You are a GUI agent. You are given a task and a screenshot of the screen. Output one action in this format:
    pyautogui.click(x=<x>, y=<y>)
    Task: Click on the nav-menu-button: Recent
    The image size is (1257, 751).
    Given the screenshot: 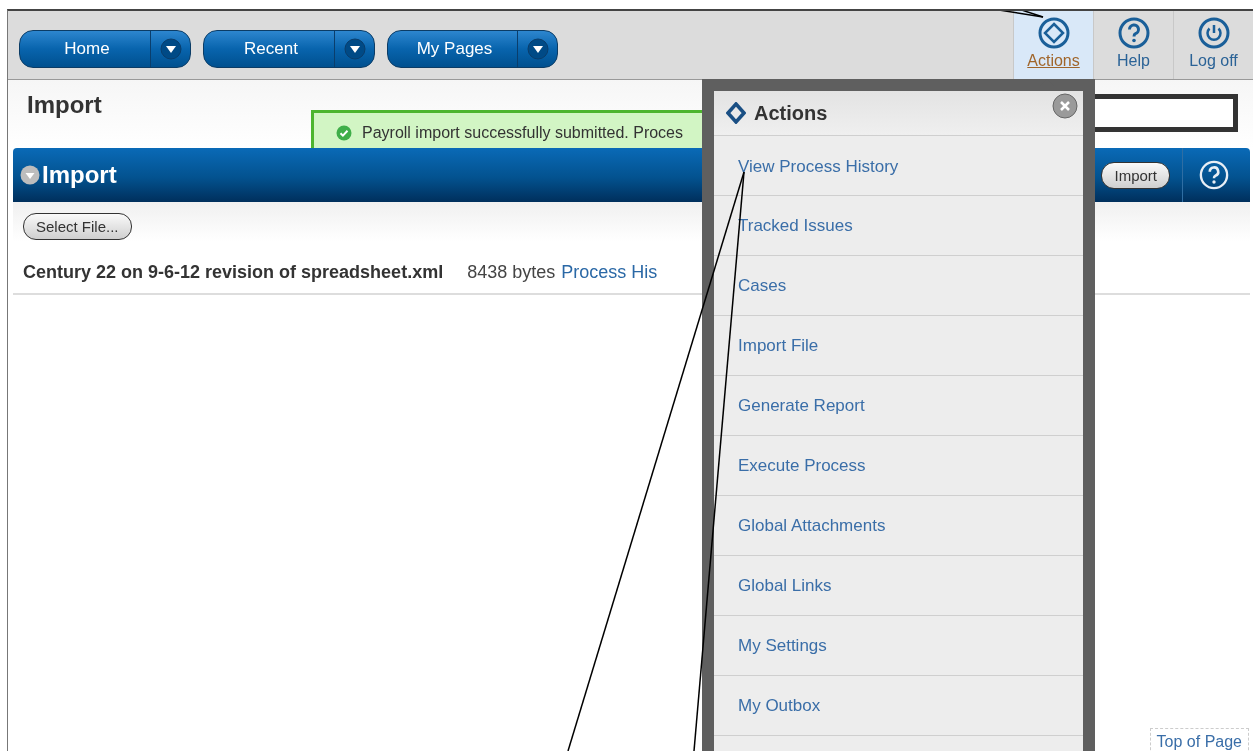 What is the action you would take?
    pyautogui.click(x=289, y=49)
    